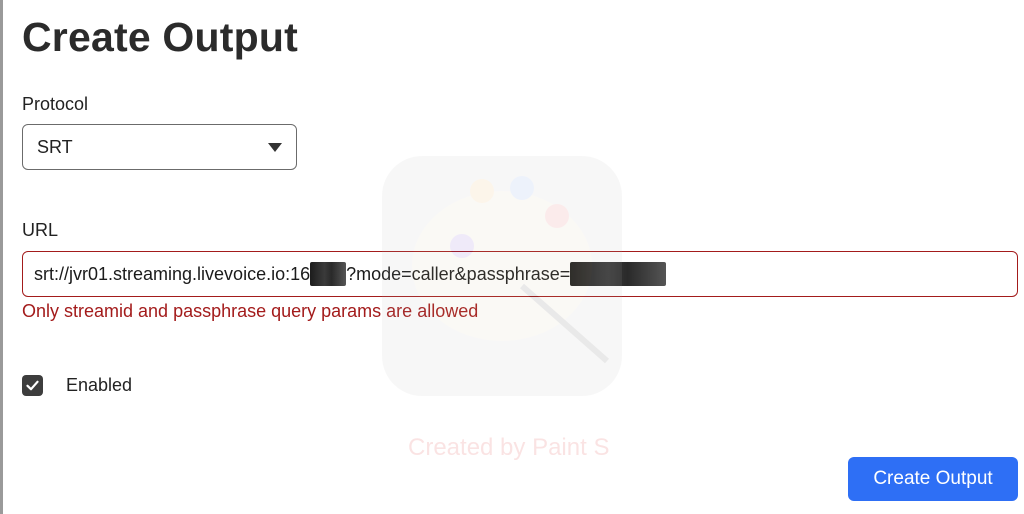 Image resolution: width=1024 pixels, height=514 pixels. What do you see at coordinates (40, 230) in the screenshot?
I see `url-label: URL` at bounding box center [40, 230].